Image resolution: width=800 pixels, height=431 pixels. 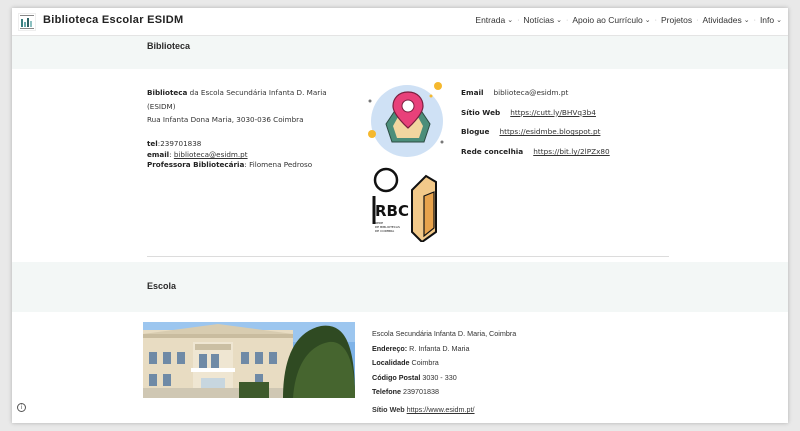 I want to click on teacher-value: : Filomena Pedroso, so click(x=278, y=164).